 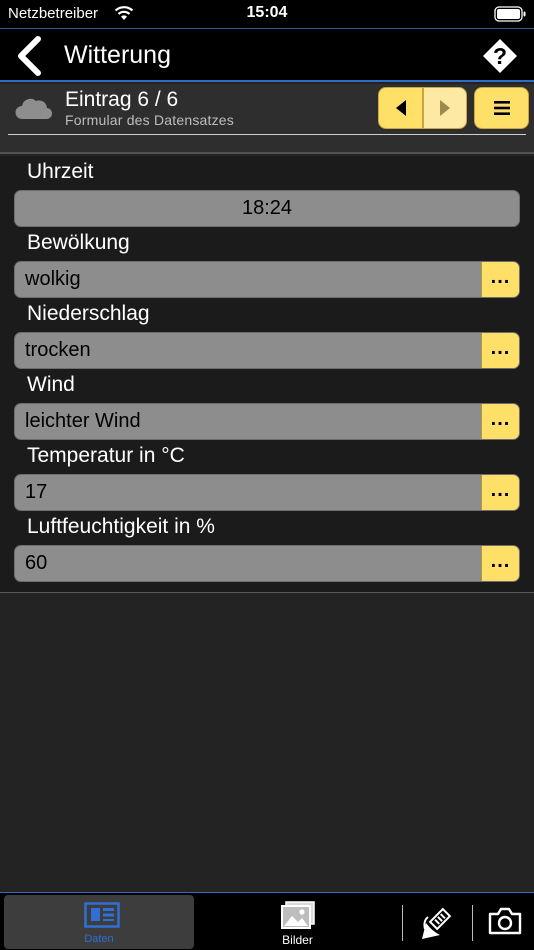 I want to click on field-label: Wind, so click(x=51, y=384).